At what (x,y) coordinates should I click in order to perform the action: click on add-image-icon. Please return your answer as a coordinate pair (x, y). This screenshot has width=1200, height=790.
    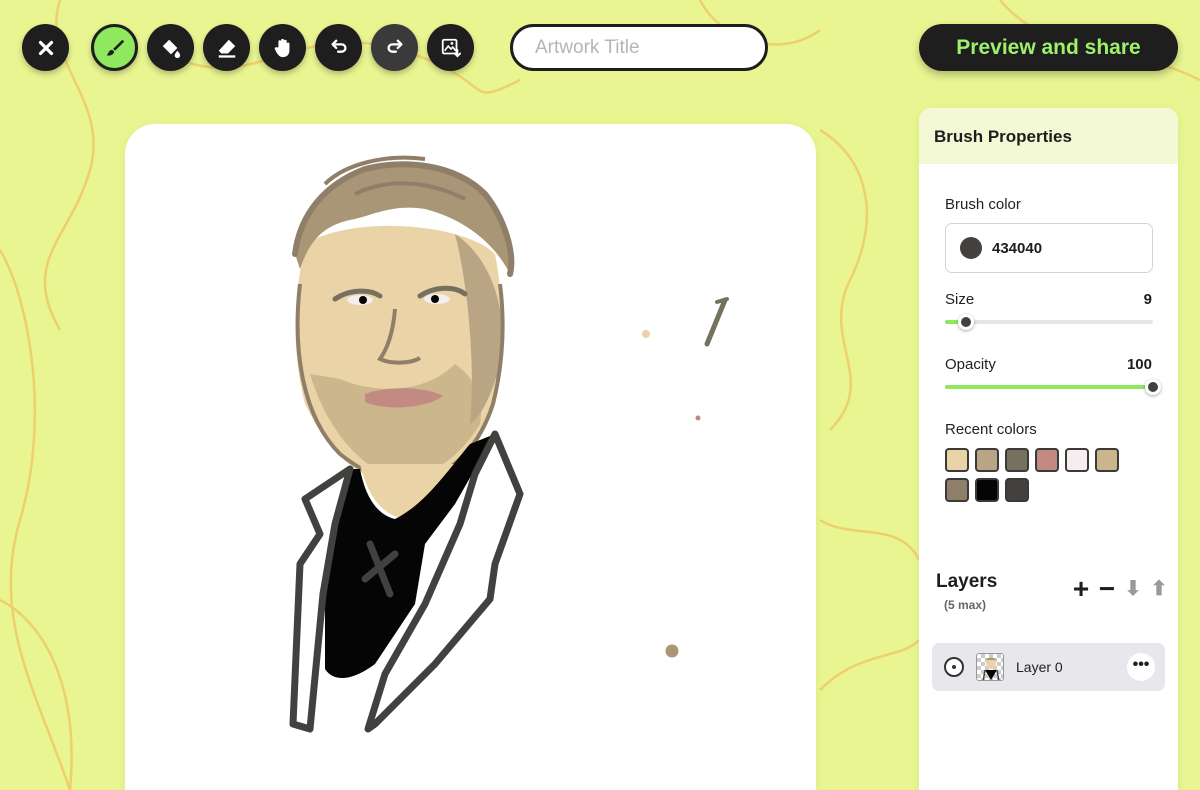
    Looking at the image, I should click on (451, 48).